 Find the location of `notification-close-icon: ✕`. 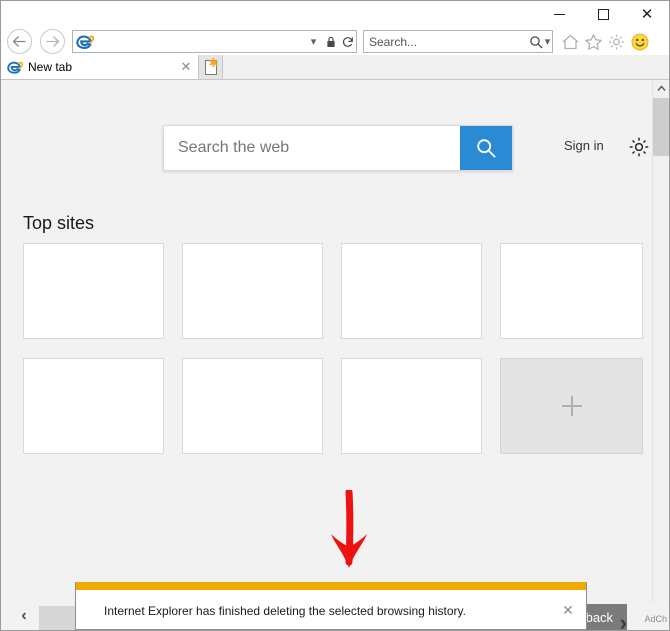

notification-close-icon: ✕ is located at coordinates (568, 610).